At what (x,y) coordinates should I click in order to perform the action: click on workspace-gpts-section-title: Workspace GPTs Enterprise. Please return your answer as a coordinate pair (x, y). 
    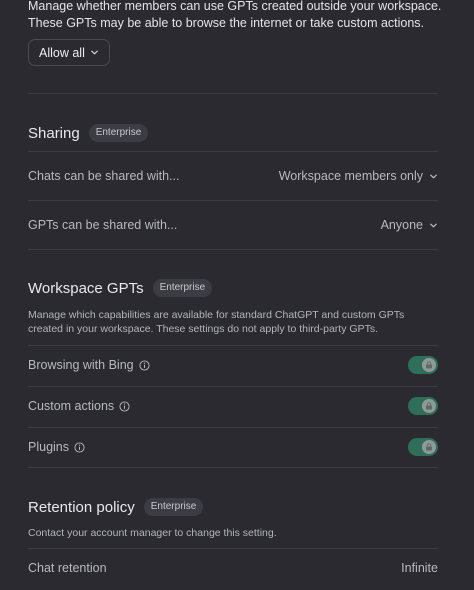
    Looking at the image, I should click on (120, 288).